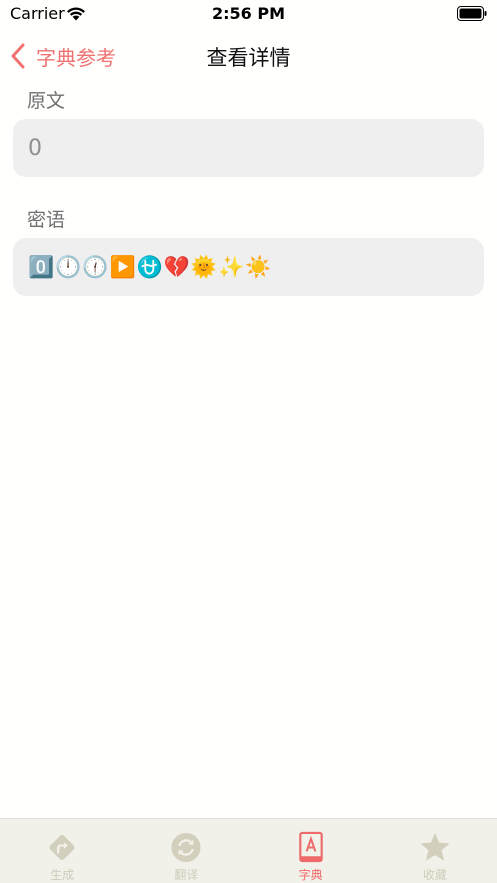 The image size is (497, 883). I want to click on cipher-text-field: 0️⃣🕛🕧▶️⛎💔🌞✨☀️, so click(248, 267).